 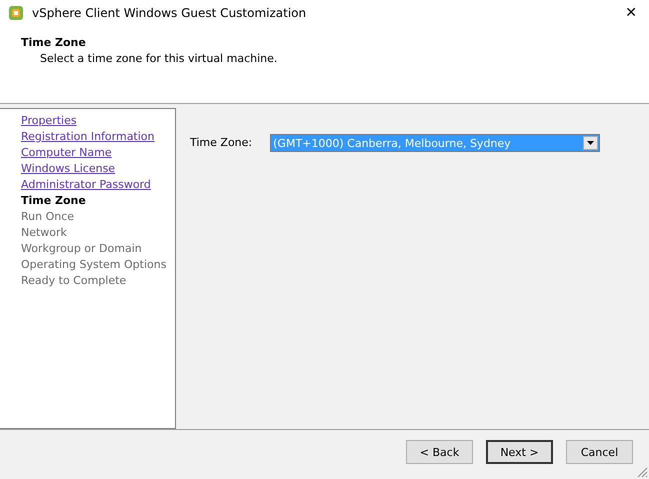 What do you see at coordinates (73, 281) in the screenshot?
I see `wizard-step: Ready to Complete` at bounding box center [73, 281].